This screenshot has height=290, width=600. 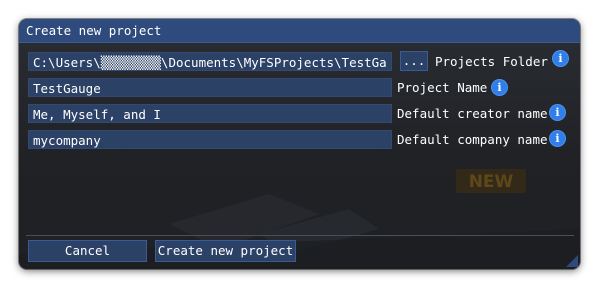 I want to click on company-name-input, so click(x=210, y=139).